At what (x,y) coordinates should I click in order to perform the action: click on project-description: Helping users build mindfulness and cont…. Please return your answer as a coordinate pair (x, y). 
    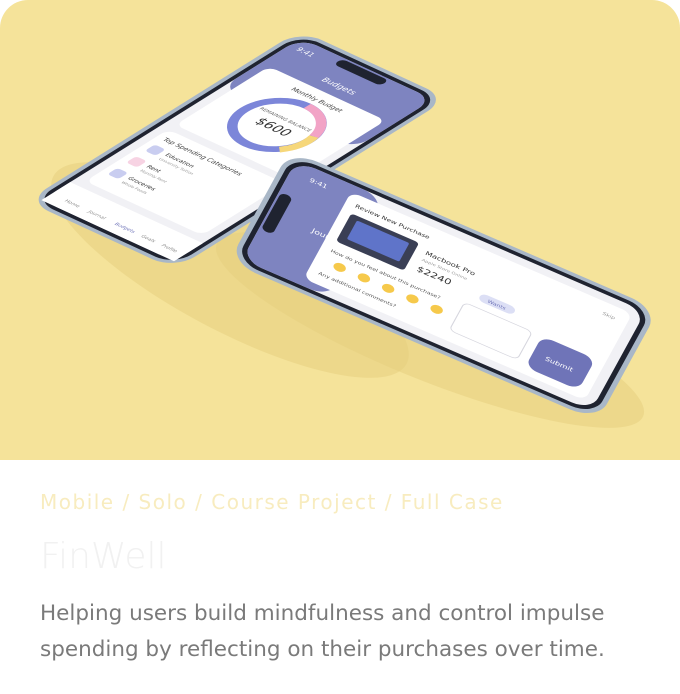
    Looking at the image, I should click on (322, 631).